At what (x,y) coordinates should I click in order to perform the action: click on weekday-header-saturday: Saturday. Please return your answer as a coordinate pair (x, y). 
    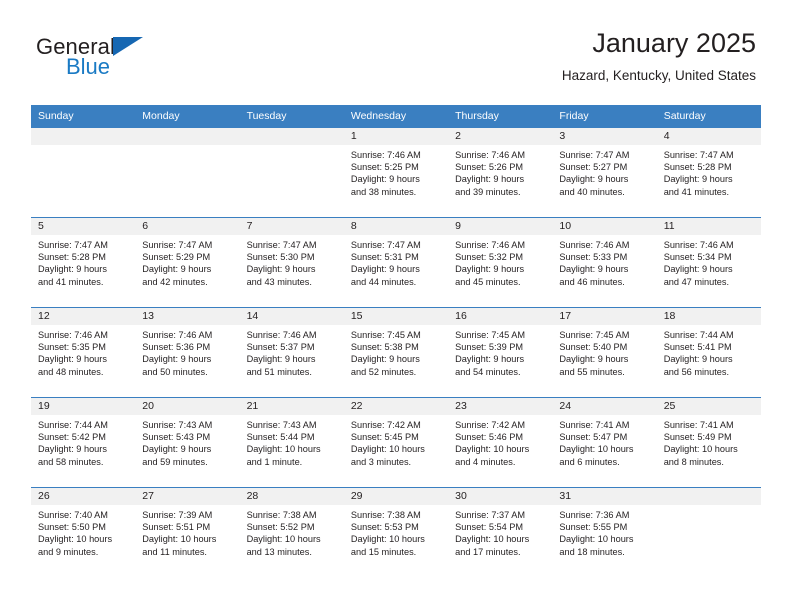
    Looking at the image, I should click on (708, 116).